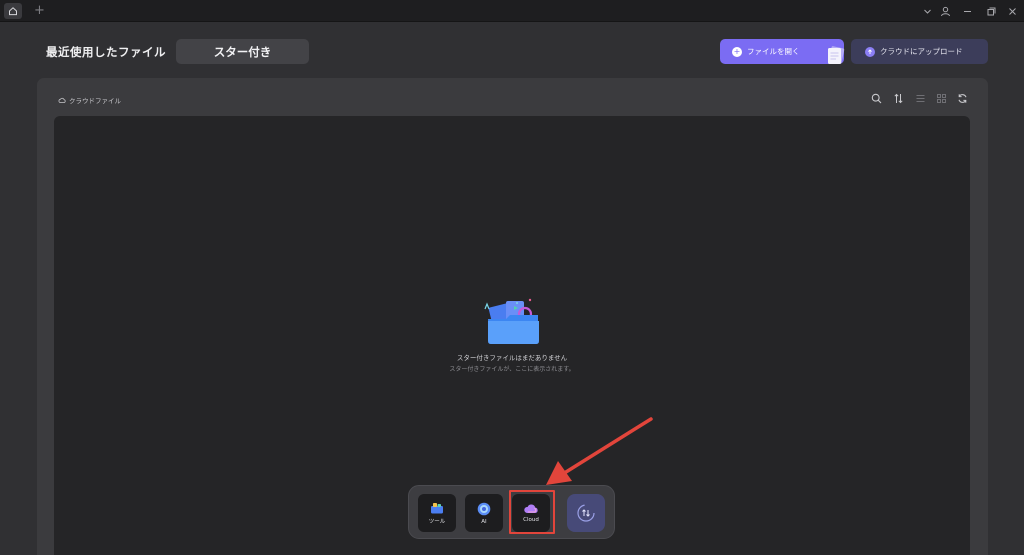 Image resolution: width=1024 pixels, height=555 pixels. Describe the element at coordinates (39, 11) in the screenshot. I see `new-tab-button: +` at that location.